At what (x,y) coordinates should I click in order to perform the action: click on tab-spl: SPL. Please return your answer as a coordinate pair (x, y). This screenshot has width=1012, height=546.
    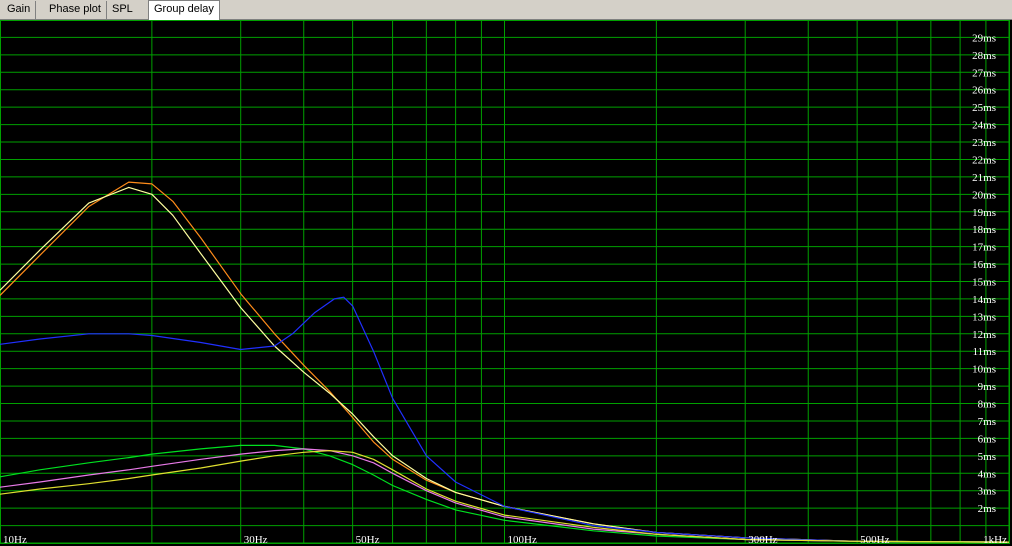
    Looking at the image, I should click on (122, 10).